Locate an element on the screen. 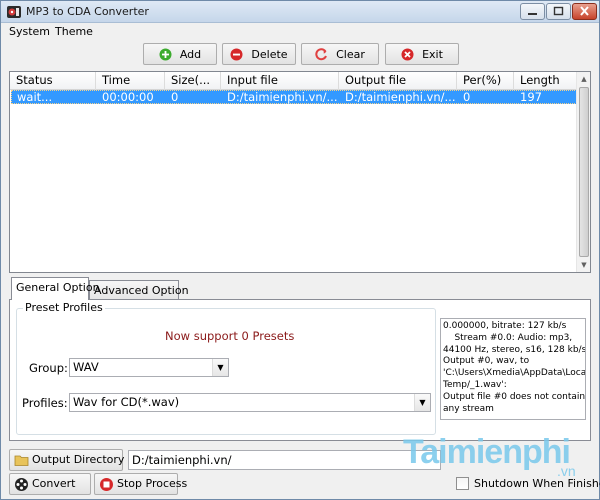  menu-bar: System Theme is located at coordinates (300, 31).